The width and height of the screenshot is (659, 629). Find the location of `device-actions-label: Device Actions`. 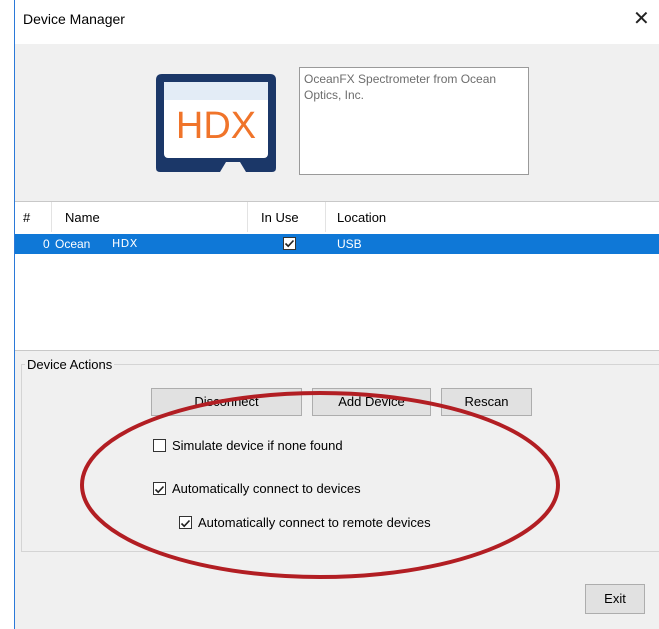

device-actions-label: Device Actions is located at coordinates (70, 364).